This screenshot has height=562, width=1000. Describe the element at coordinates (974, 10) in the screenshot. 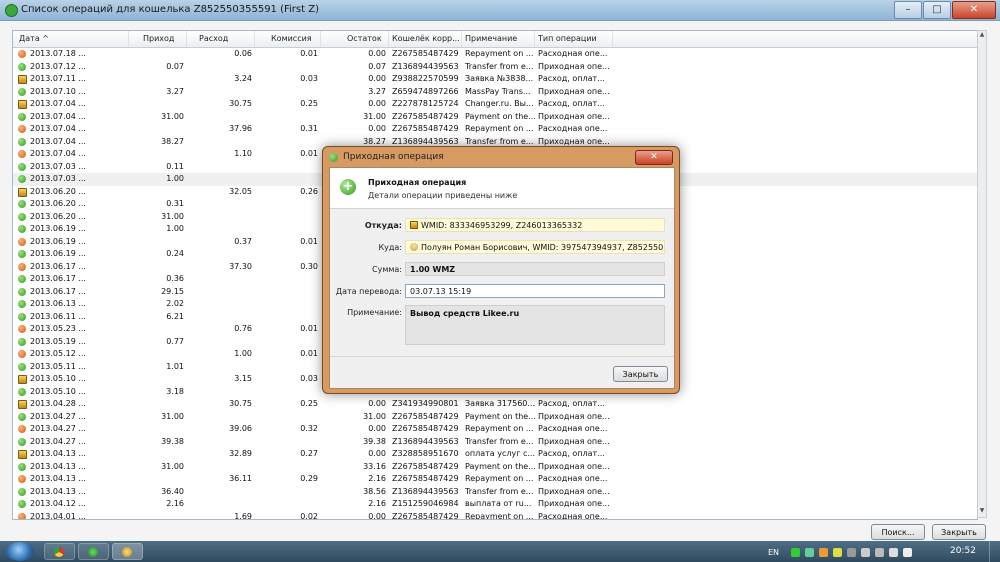

I see `close-window-button: ✕` at that location.